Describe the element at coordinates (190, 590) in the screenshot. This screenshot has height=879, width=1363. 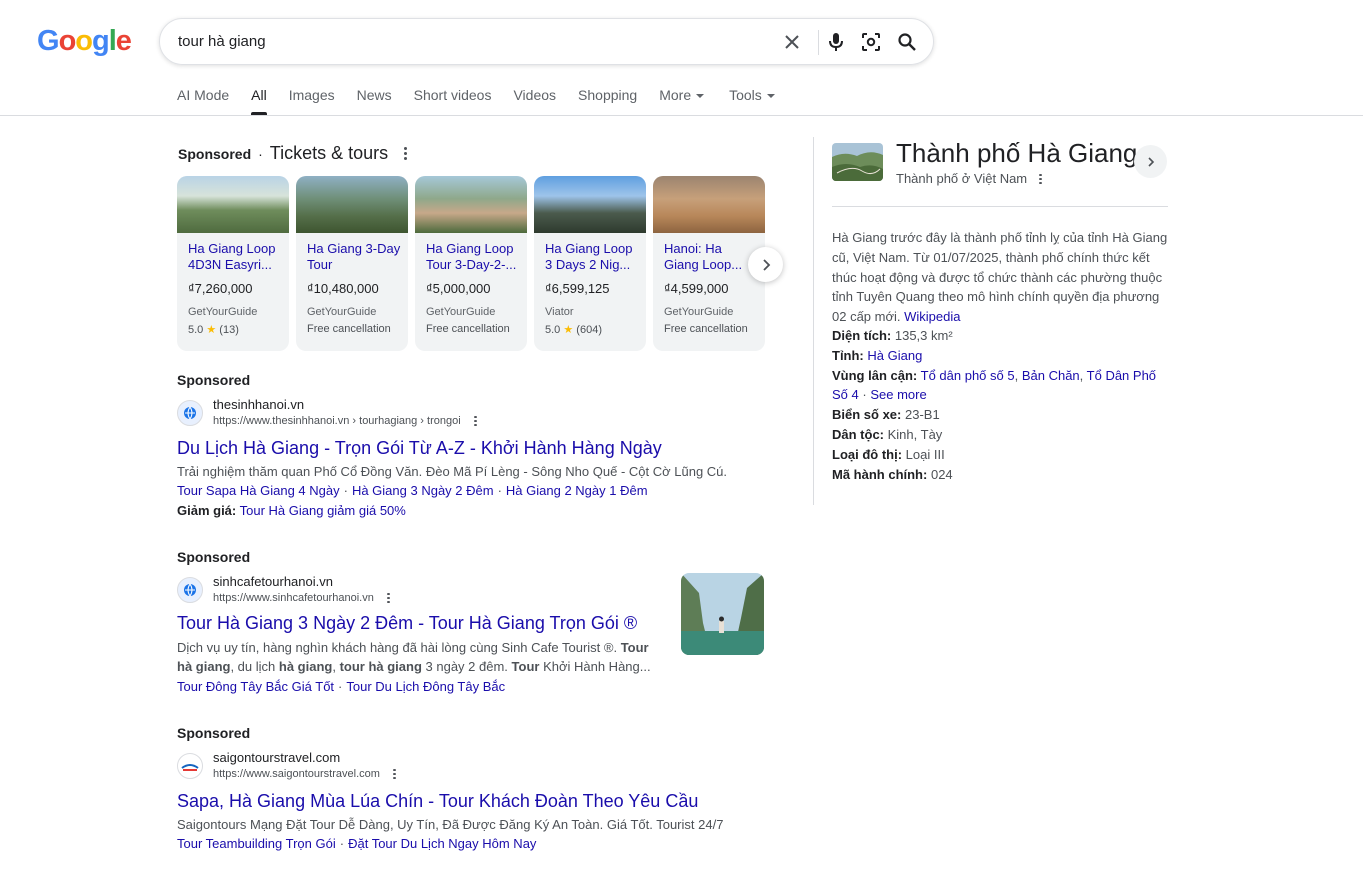
I see `globe-icon` at that location.